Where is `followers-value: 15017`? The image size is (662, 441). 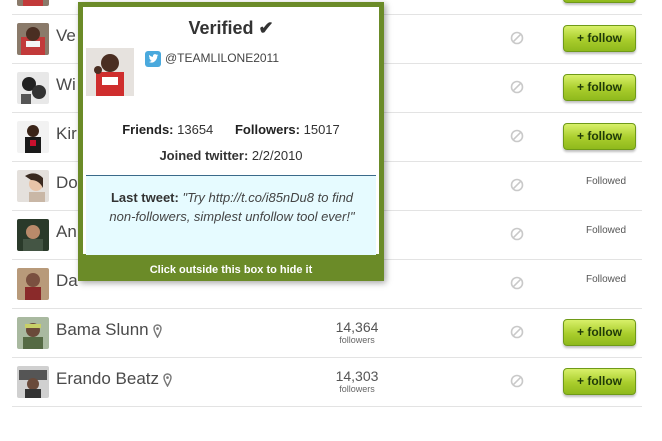 followers-value: 15017 is located at coordinates (321, 129).